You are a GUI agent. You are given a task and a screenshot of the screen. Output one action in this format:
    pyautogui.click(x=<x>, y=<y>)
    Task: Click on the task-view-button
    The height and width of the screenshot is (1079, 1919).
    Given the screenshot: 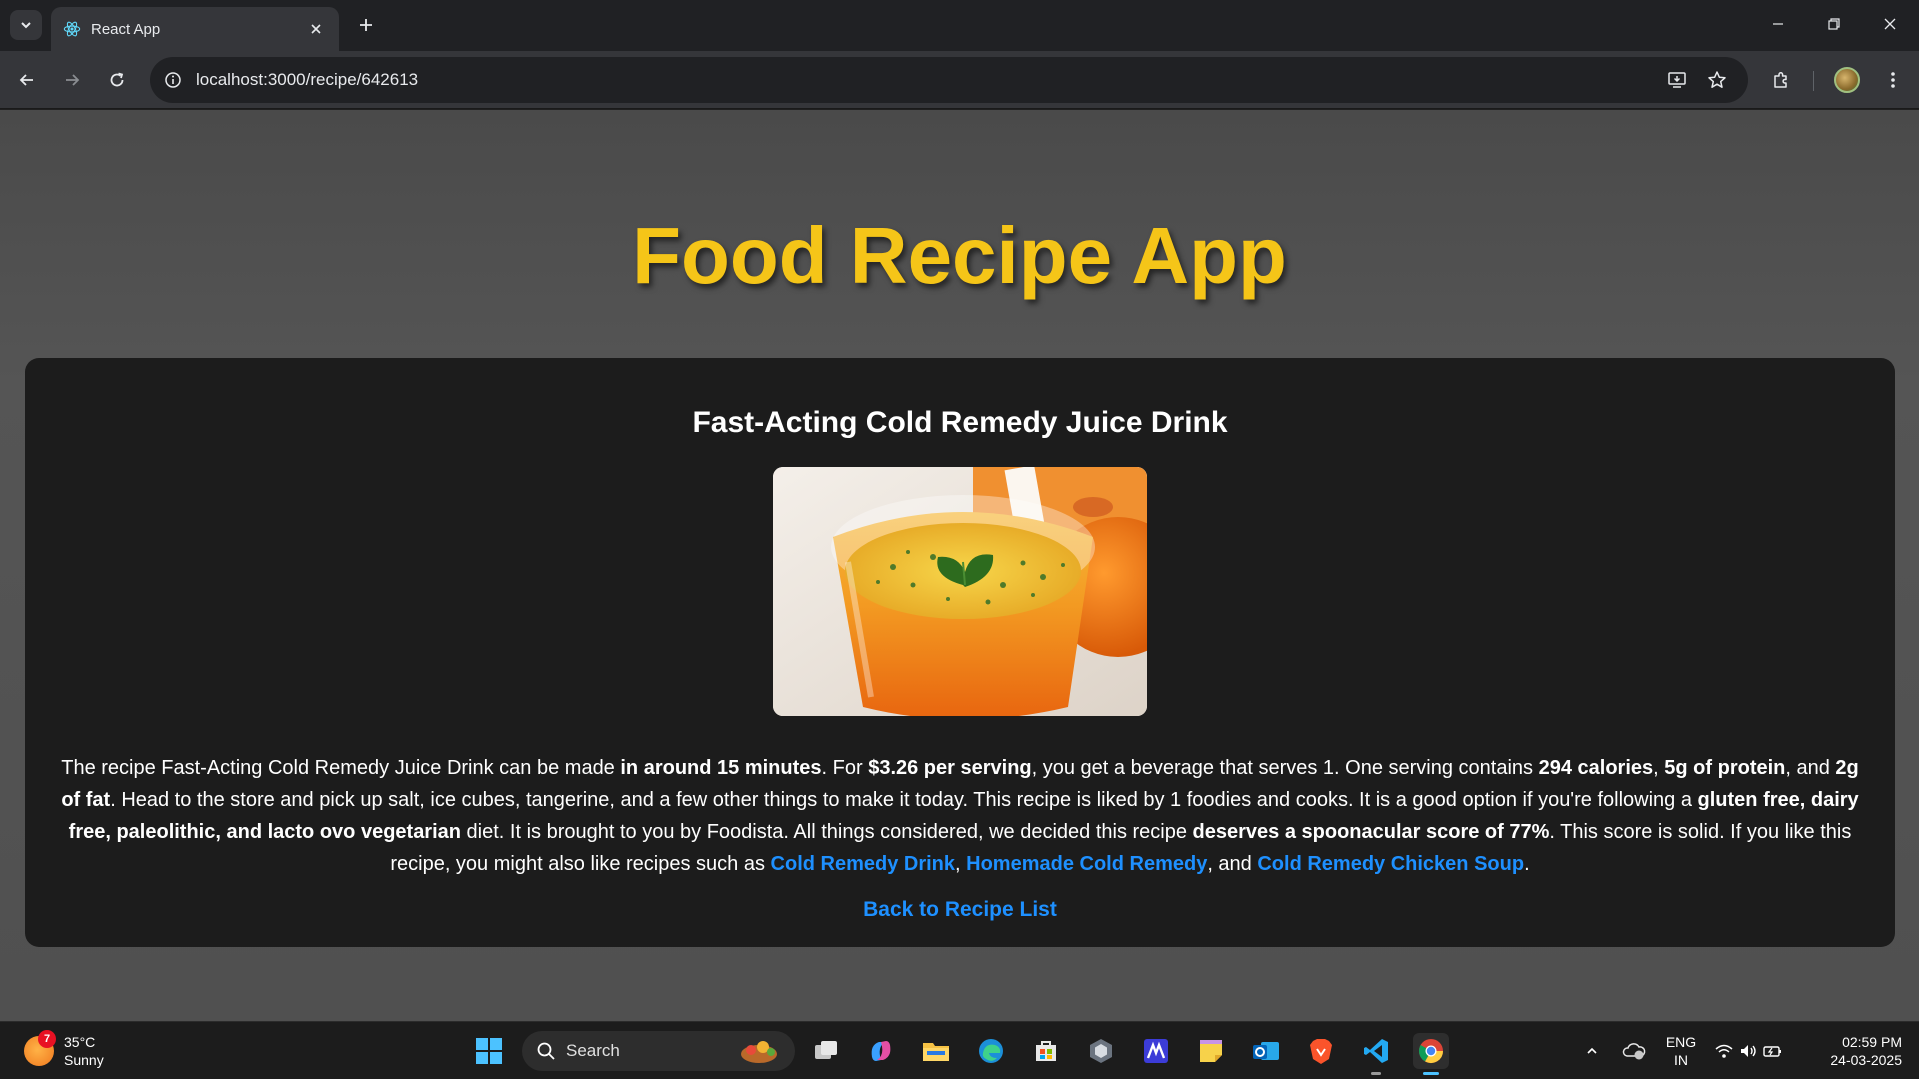 What is the action you would take?
    pyautogui.click(x=826, y=1051)
    